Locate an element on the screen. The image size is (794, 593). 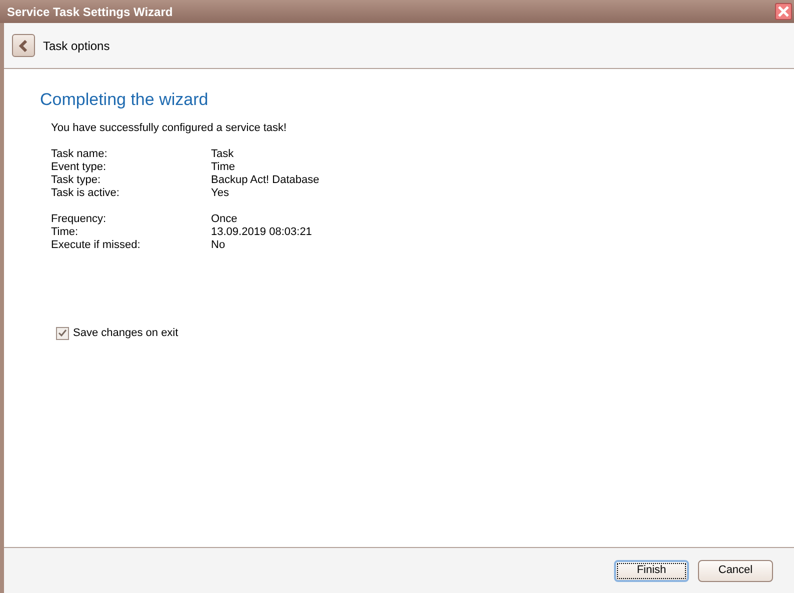
field-value: No is located at coordinates (218, 245).